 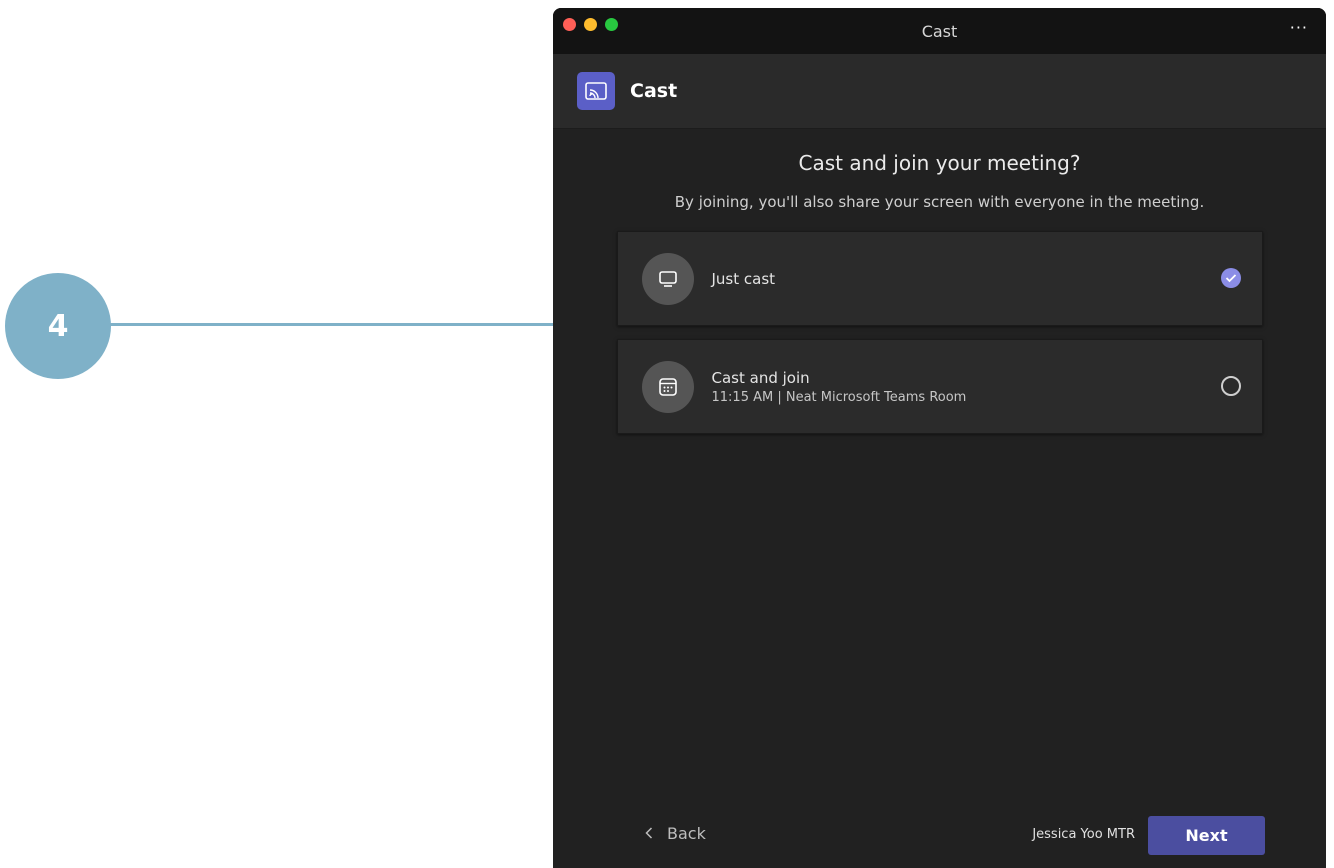 I want to click on app-title: Cast, so click(x=654, y=91).